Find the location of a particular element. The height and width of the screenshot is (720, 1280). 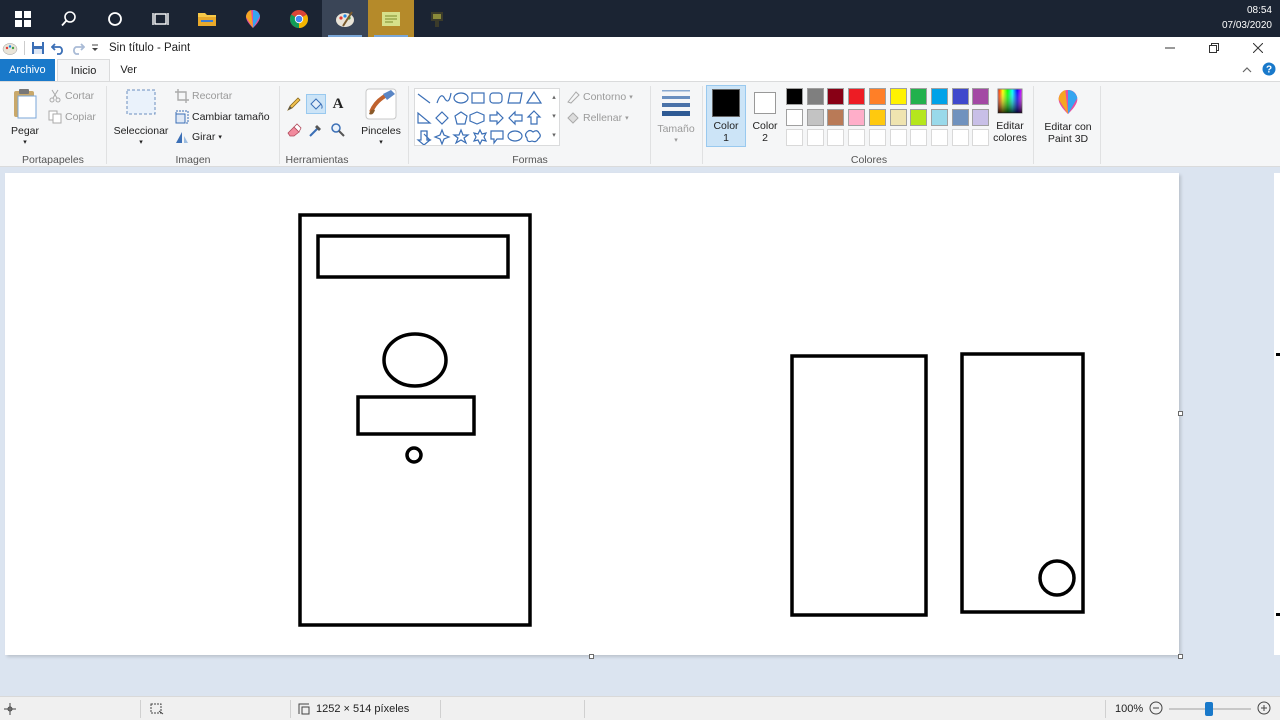

selection-size is located at coordinates (157, 708).